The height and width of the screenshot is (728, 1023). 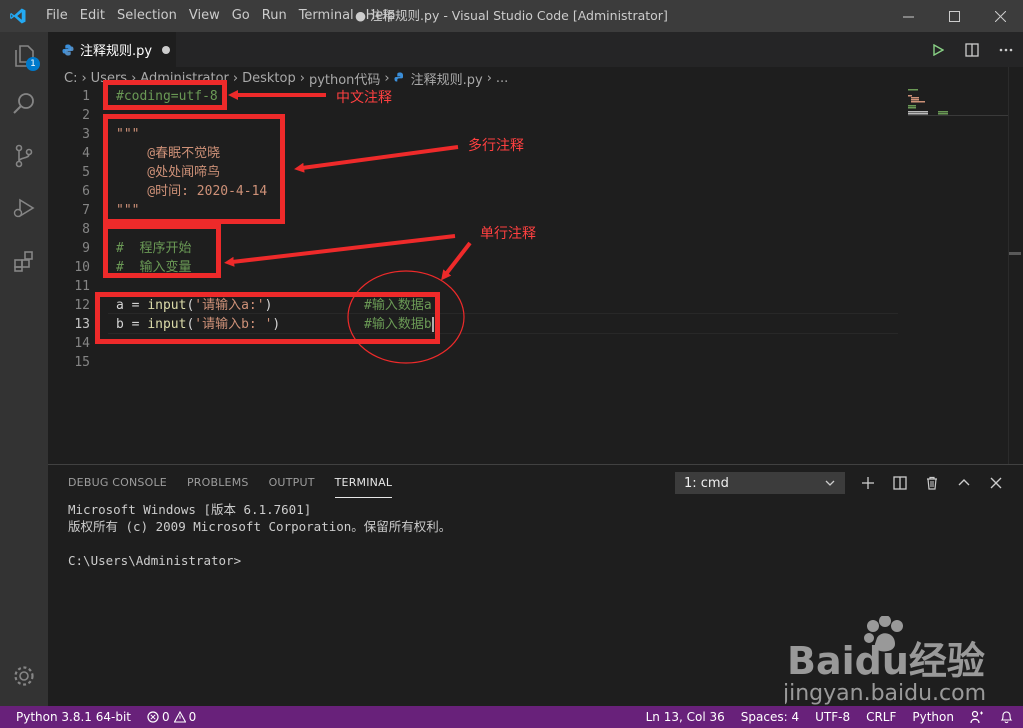 I want to click on extensions-icon, so click(x=23, y=261).